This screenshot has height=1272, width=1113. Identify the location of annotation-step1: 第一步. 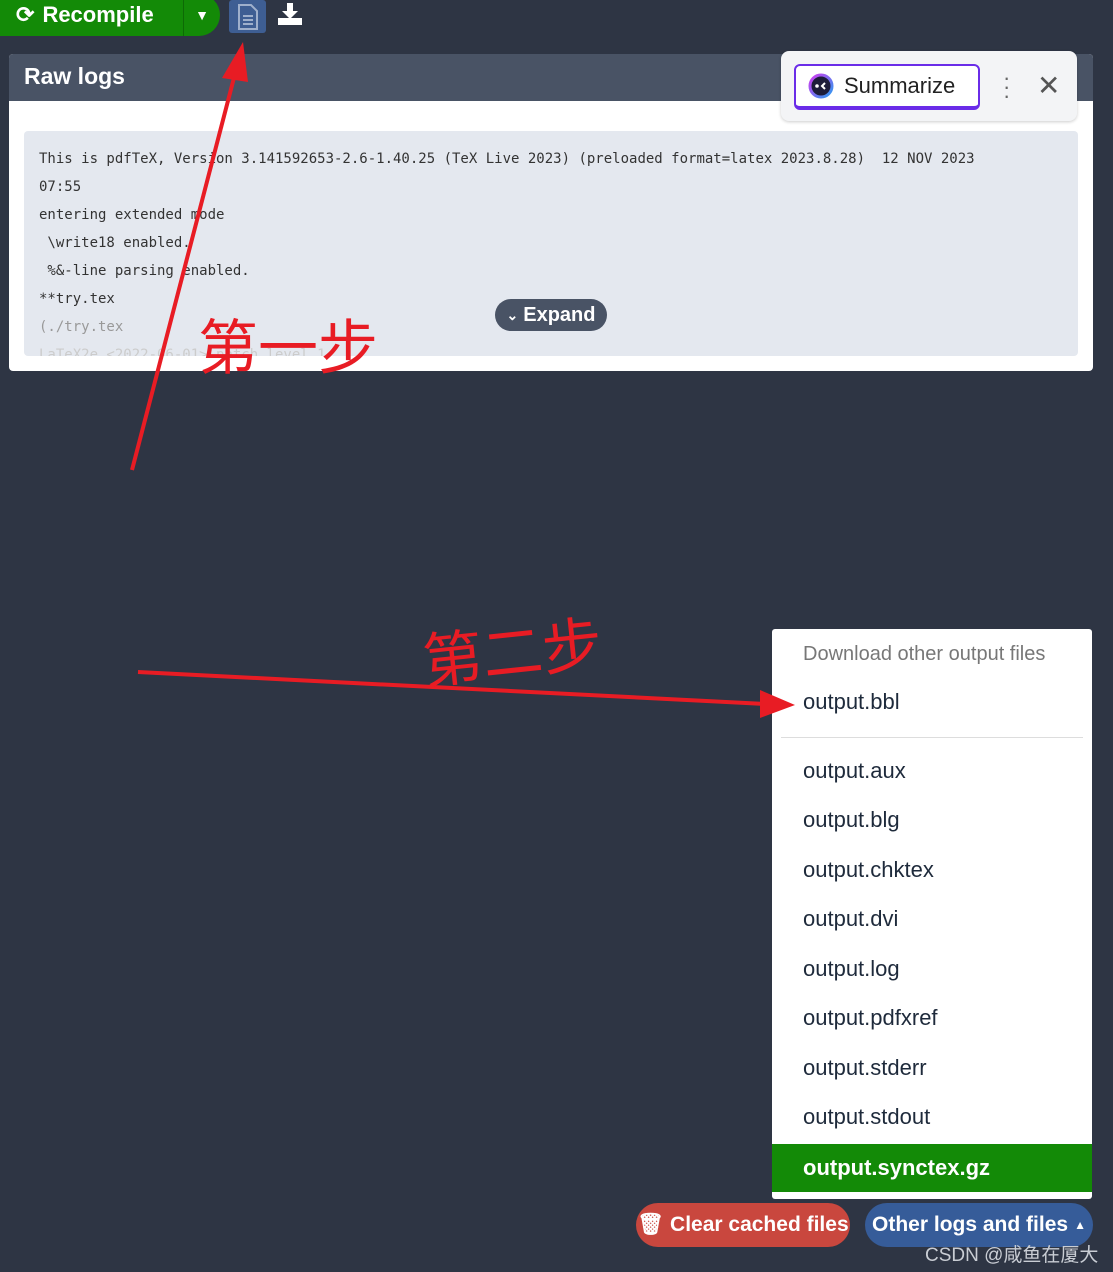
(288, 349).